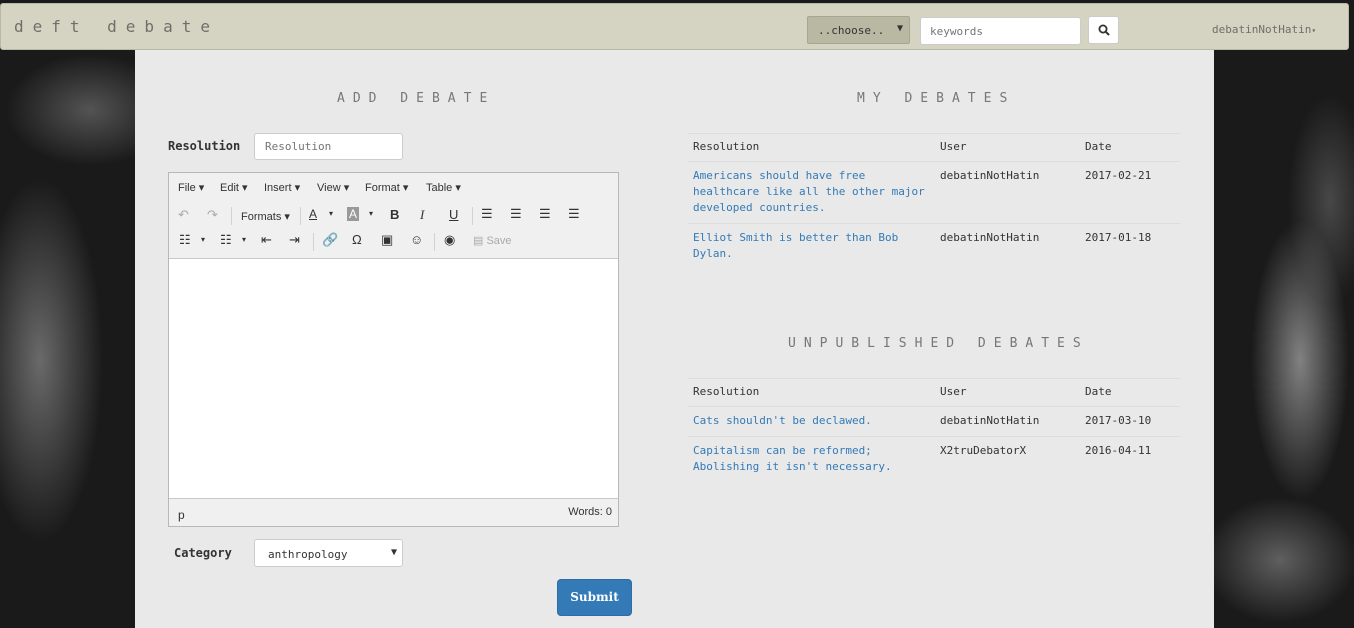 The width and height of the screenshot is (1354, 628). Describe the element at coordinates (353, 214) in the screenshot. I see `background-color-icon: A` at that location.